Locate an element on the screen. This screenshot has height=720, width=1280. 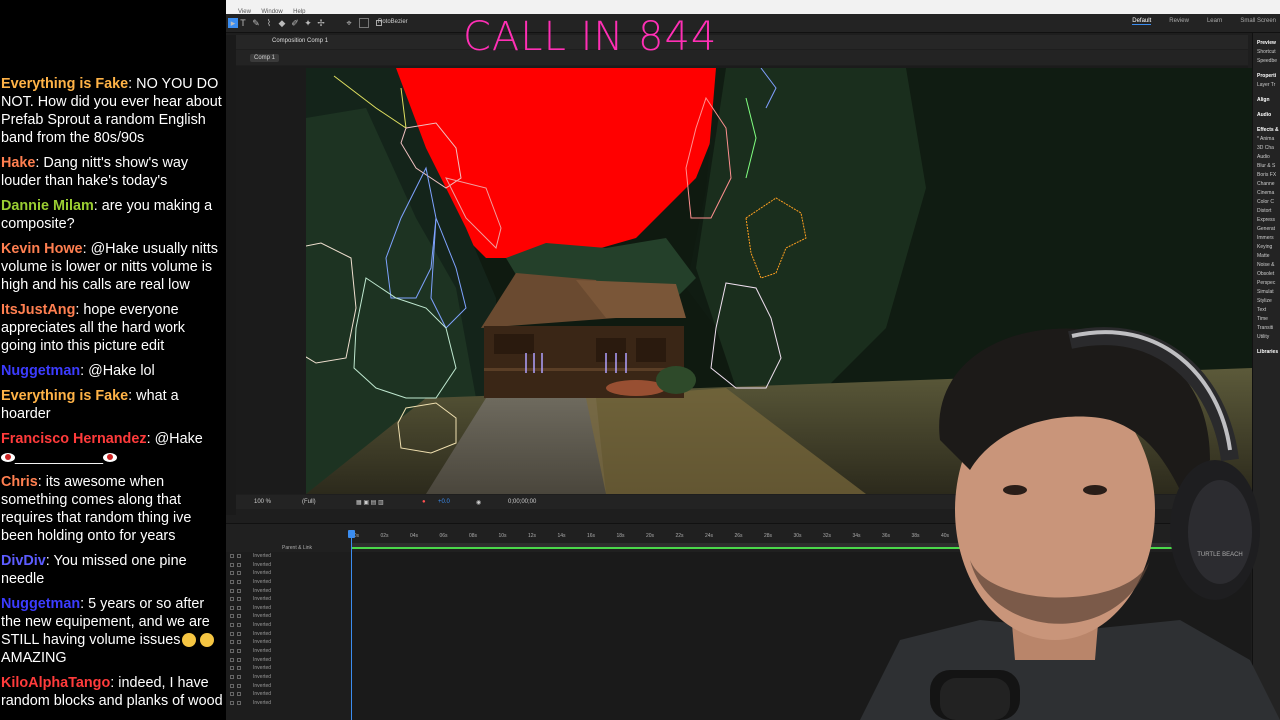
workspace-review: Review is located at coordinates (1179, 21).